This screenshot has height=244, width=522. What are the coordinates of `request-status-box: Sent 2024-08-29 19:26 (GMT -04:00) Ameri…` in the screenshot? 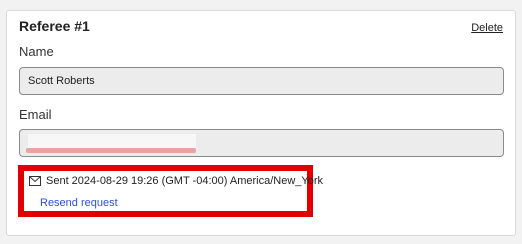 It's located at (170, 191).